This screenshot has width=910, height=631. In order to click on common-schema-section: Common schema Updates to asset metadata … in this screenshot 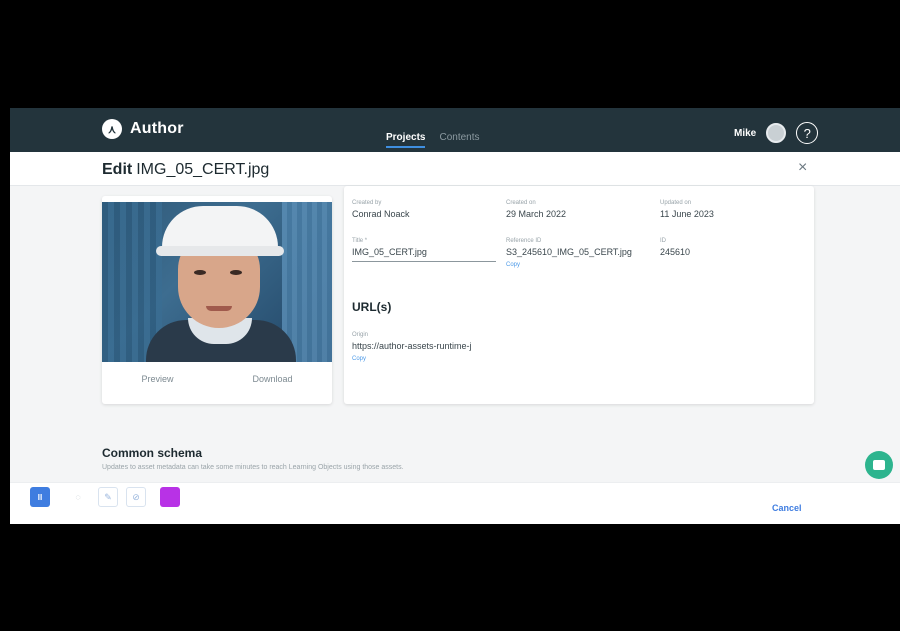, I will do `click(253, 458)`.